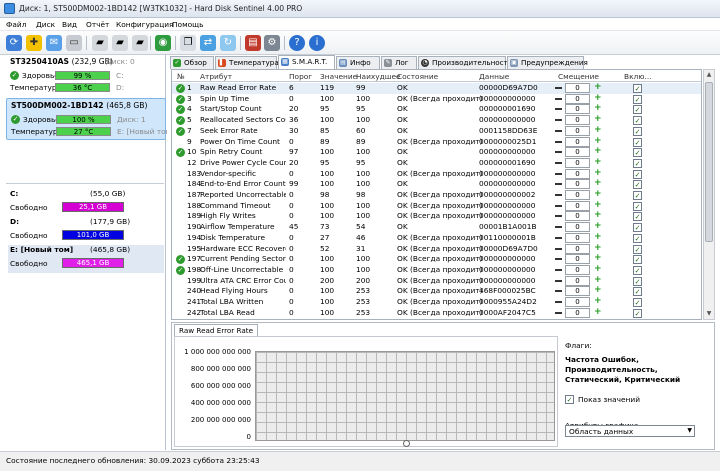 The height and width of the screenshot is (471, 720). Describe the element at coordinates (100, 43) in the screenshot. I see `drive-a-icon: ▰` at that location.